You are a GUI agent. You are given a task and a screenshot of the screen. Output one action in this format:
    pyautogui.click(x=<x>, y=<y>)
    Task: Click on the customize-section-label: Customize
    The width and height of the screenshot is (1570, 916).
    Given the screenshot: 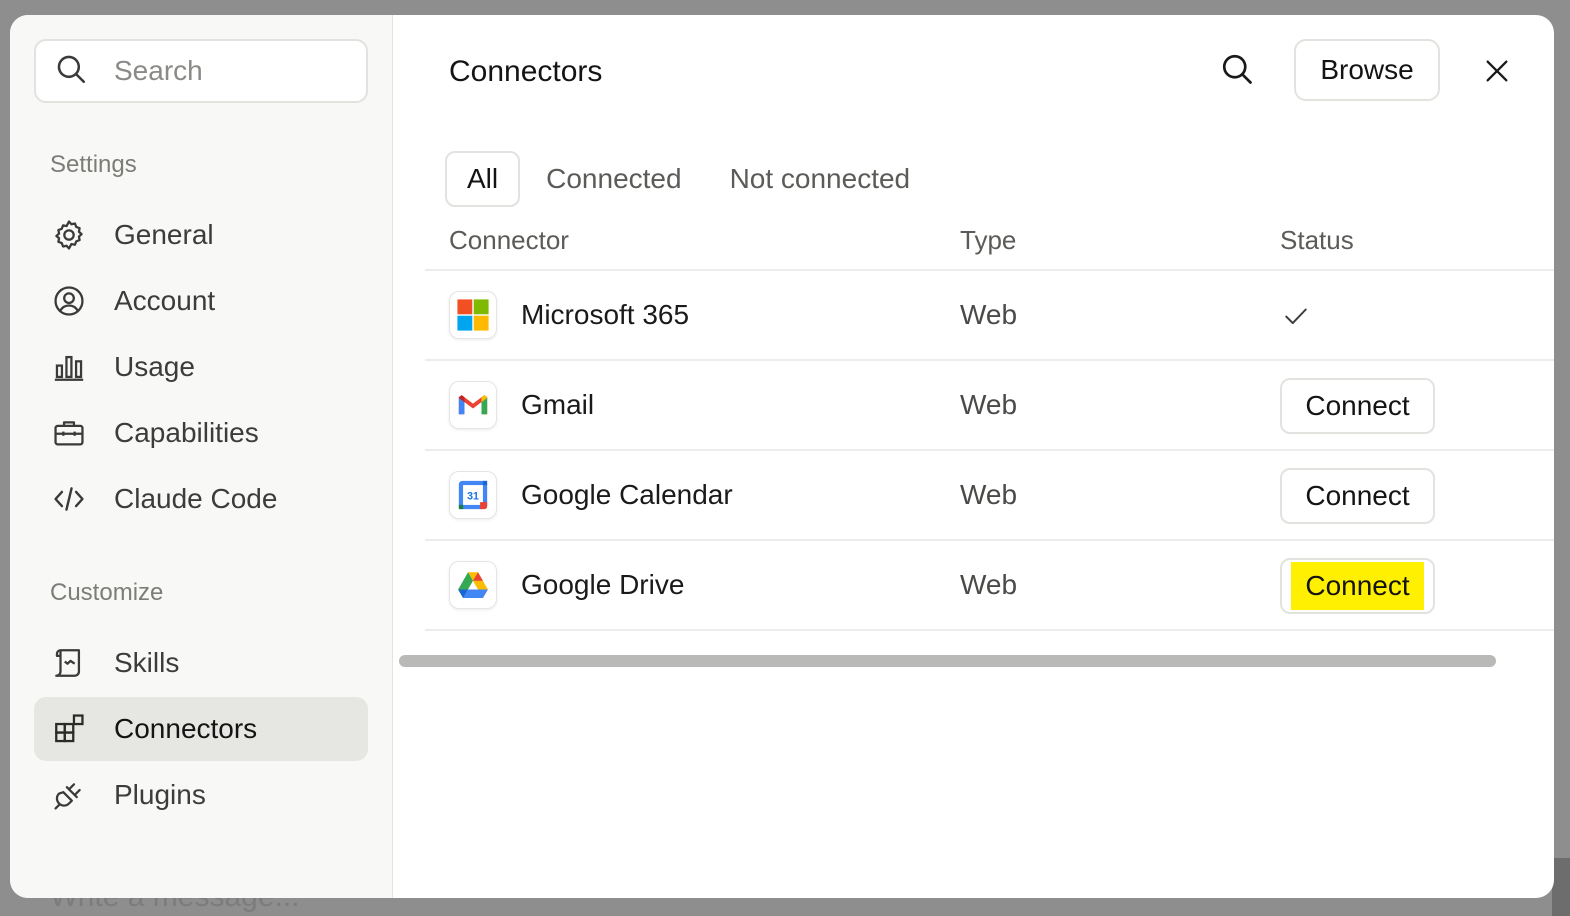 What is the action you would take?
    pyautogui.click(x=107, y=592)
    